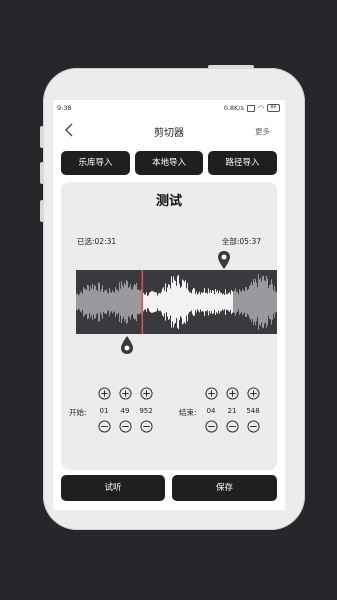 The width and height of the screenshot is (337, 600). Describe the element at coordinates (125, 411) in the screenshot. I see `start-sec-value: 49` at that location.